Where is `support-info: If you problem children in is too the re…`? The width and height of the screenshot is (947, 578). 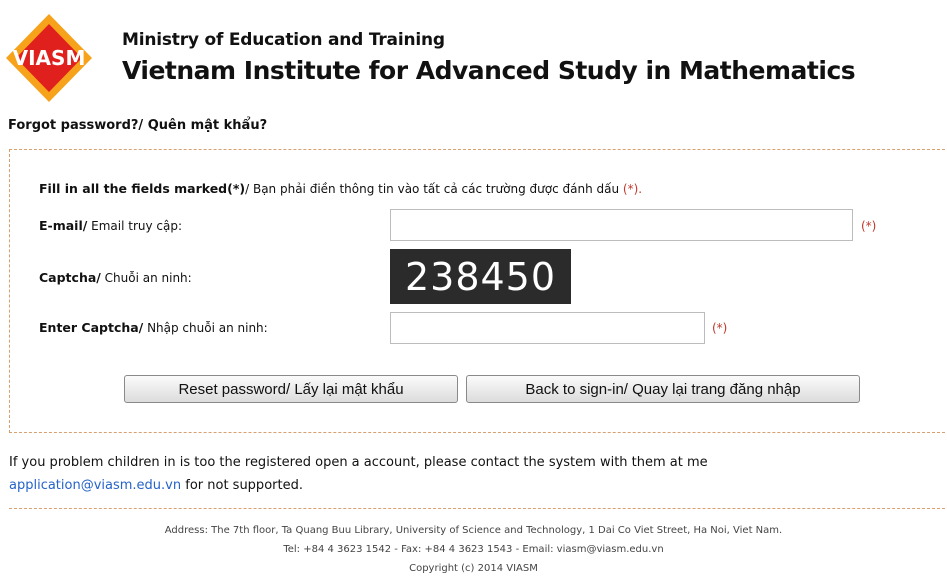 support-info: If you problem children in is too the re… is located at coordinates (474, 474).